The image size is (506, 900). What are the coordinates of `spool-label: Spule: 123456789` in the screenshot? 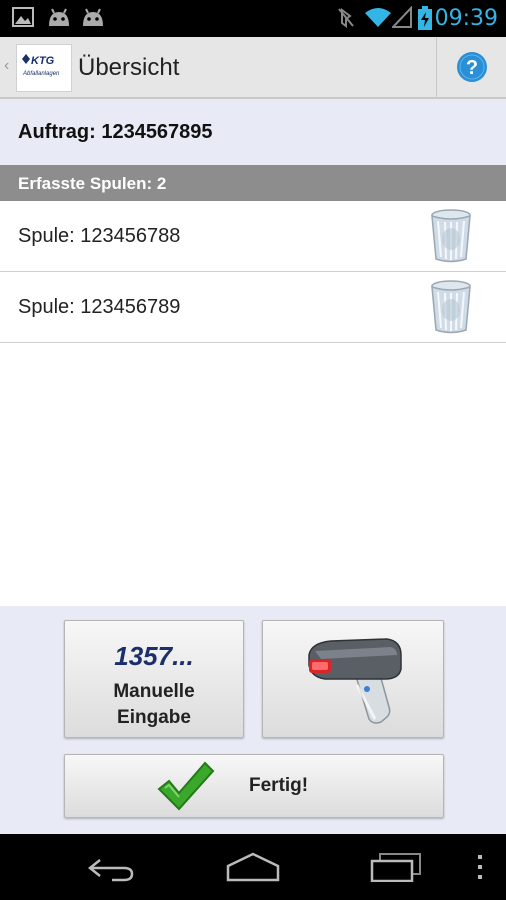 It's located at (99, 307).